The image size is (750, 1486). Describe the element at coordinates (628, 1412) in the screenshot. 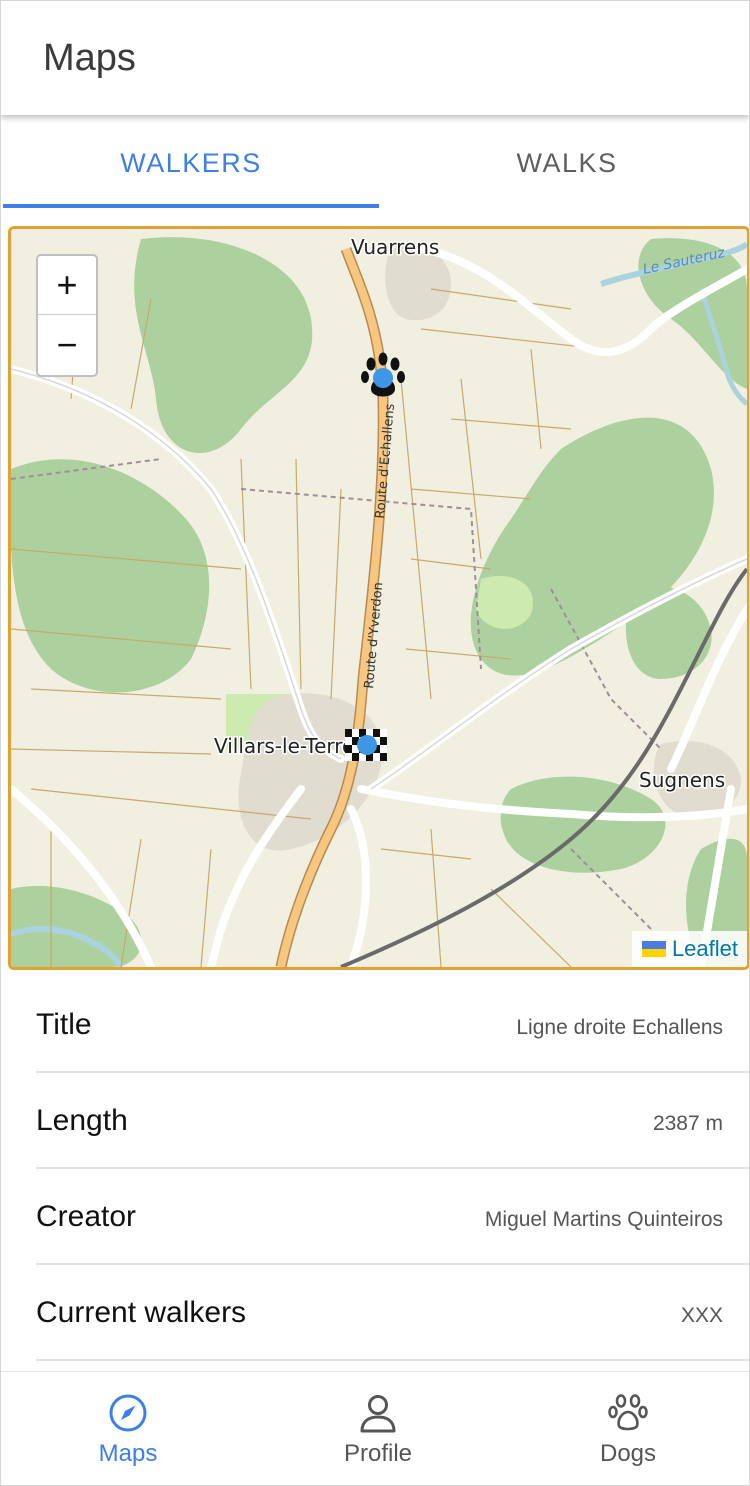

I see `paw-icon` at that location.